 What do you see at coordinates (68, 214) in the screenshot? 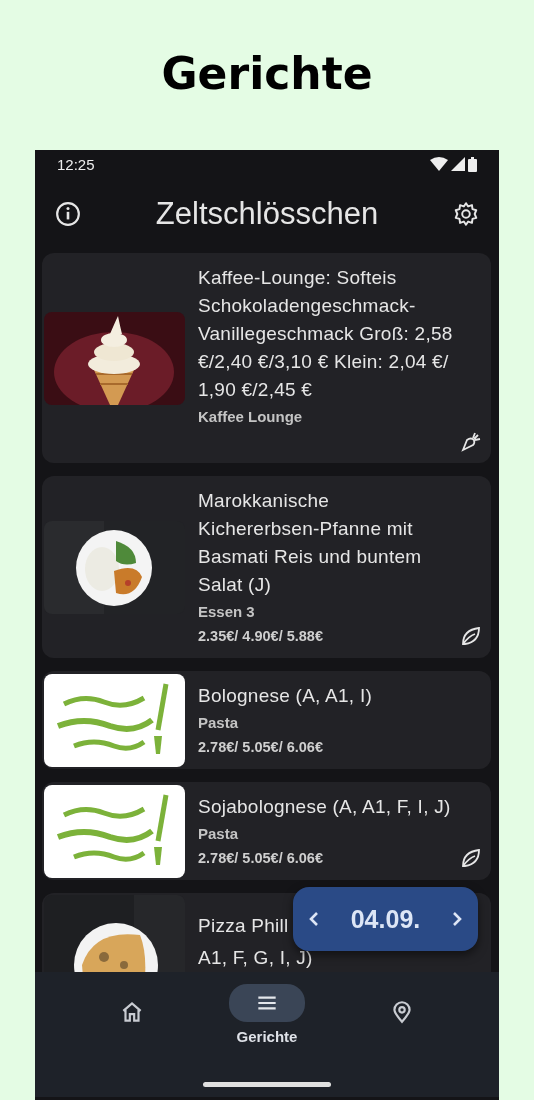
I see `info-icon` at bounding box center [68, 214].